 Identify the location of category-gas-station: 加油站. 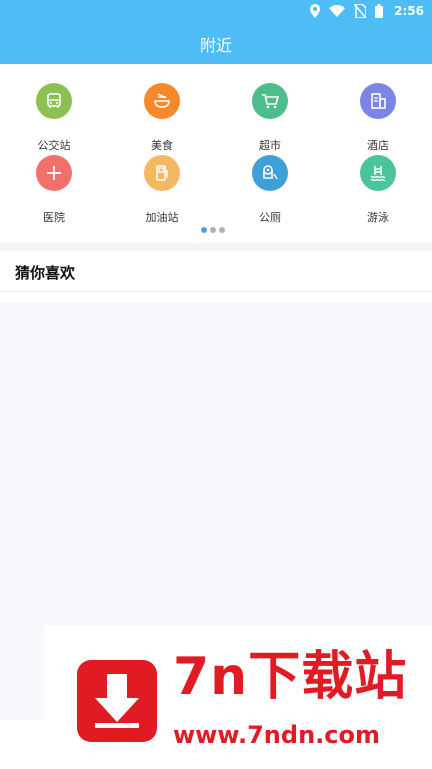
(162, 189).